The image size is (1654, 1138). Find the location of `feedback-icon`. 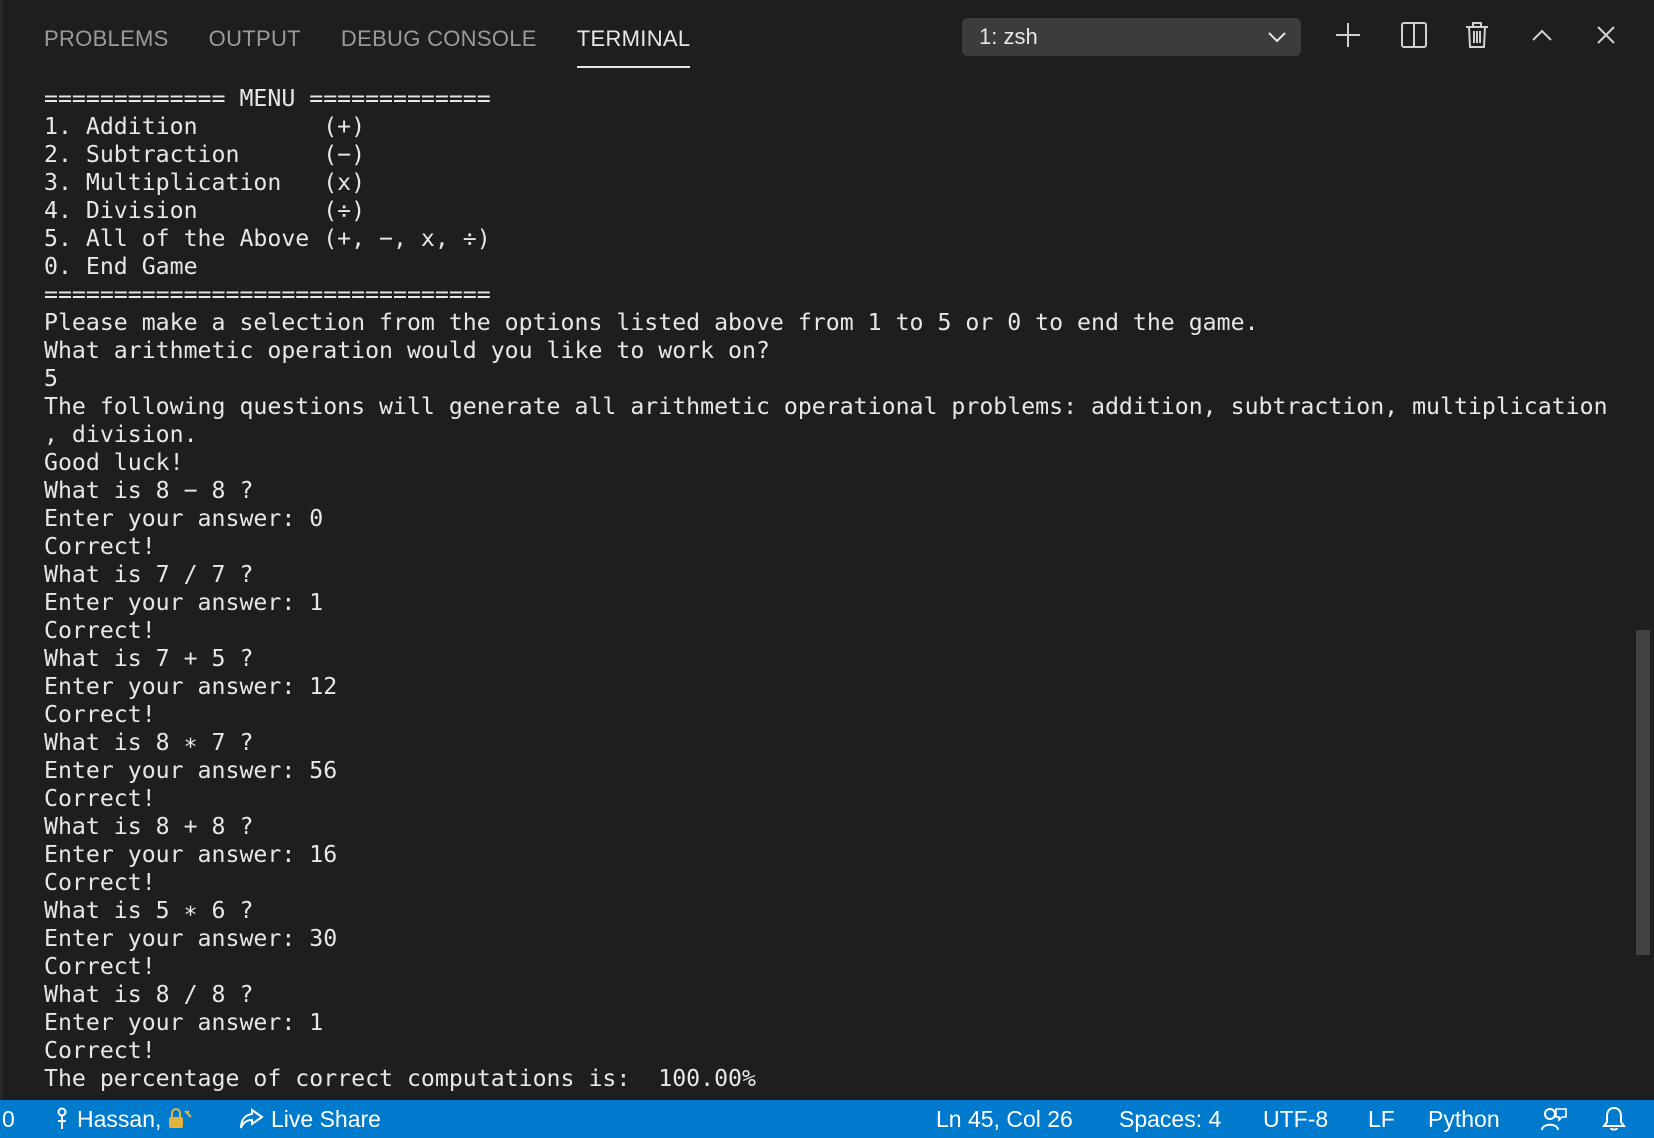

feedback-icon is located at coordinates (1557, 1119).